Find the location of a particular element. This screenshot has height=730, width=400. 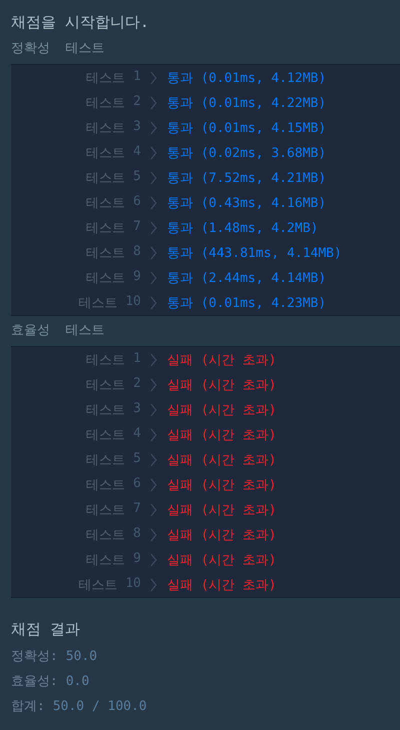

test-result: 통과 (0.01ms, 4.12MB) is located at coordinates (246, 78).